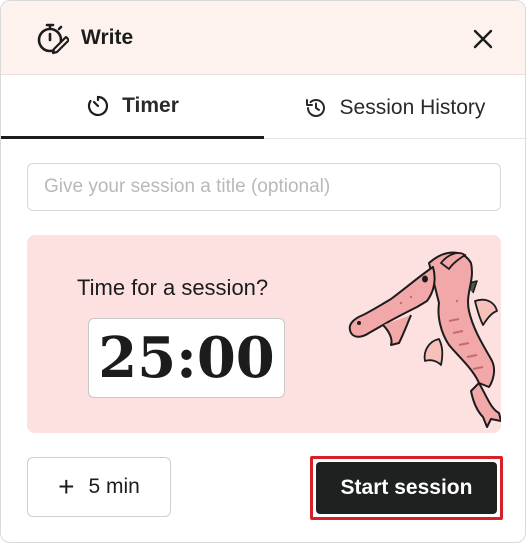 This screenshot has height=543, width=526. I want to click on history-icon, so click(315, 107).